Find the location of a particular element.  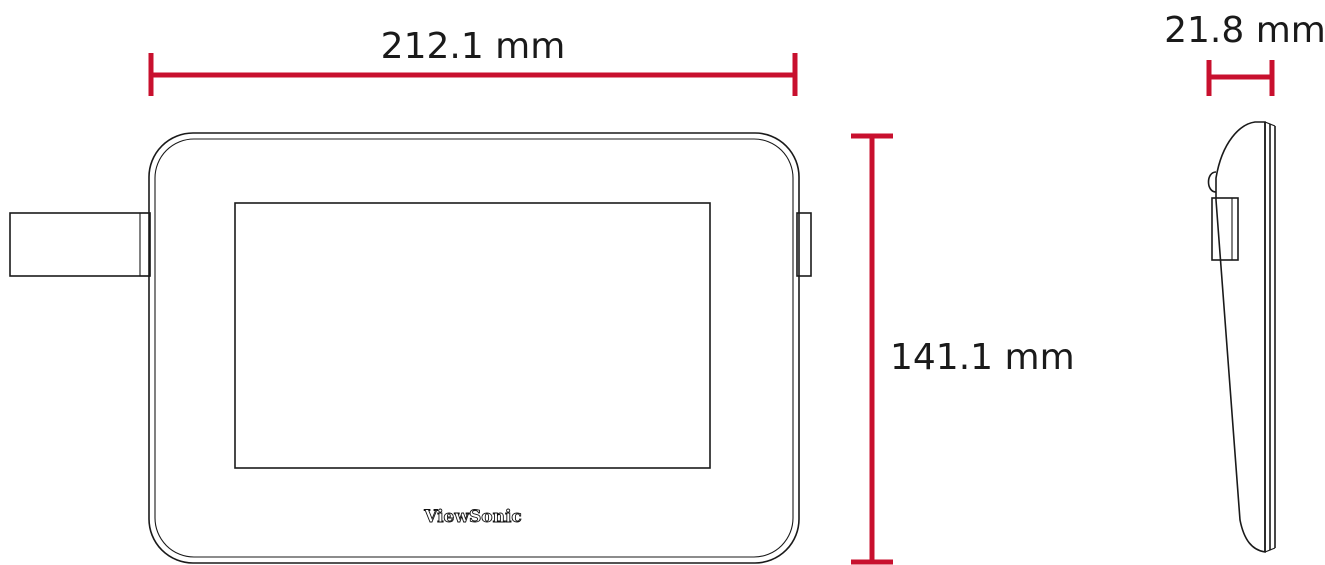

width-dimension: 212.1 mm is located at coordinates (473, 61).